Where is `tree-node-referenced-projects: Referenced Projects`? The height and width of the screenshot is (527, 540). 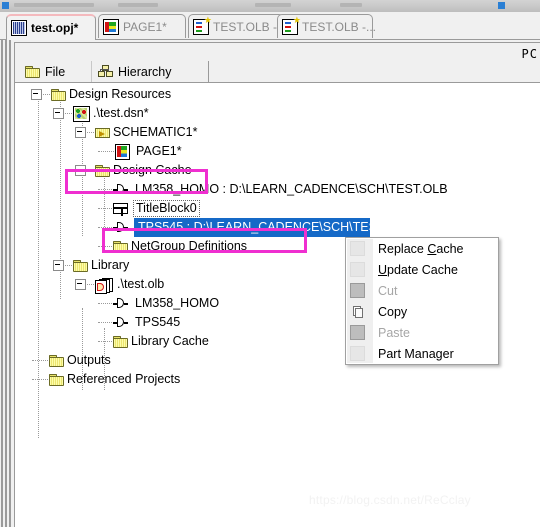
tree-node-referenced-projects: Referenced Projects is located at coordinates (105, 379).